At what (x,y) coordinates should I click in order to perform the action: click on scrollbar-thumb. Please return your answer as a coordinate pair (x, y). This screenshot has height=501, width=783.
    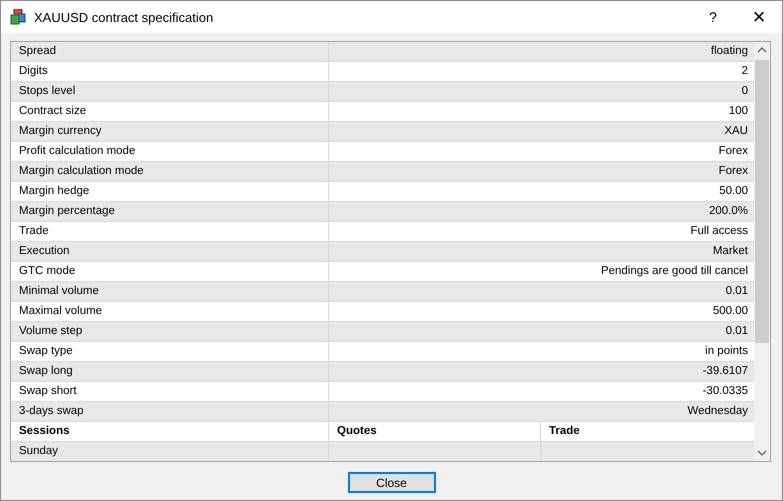
    Looking at the image, I should click on (762, 201).